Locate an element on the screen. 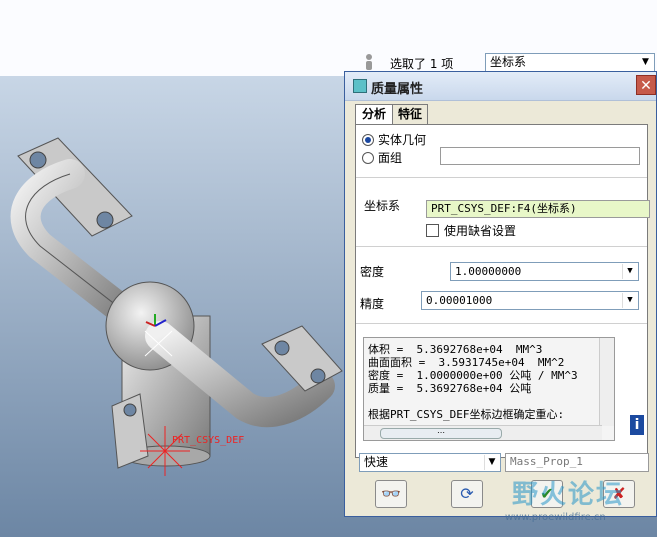 This screenshot has width=657, height=540. accuracy-label: 精度 is located at coordinates (372, 304).